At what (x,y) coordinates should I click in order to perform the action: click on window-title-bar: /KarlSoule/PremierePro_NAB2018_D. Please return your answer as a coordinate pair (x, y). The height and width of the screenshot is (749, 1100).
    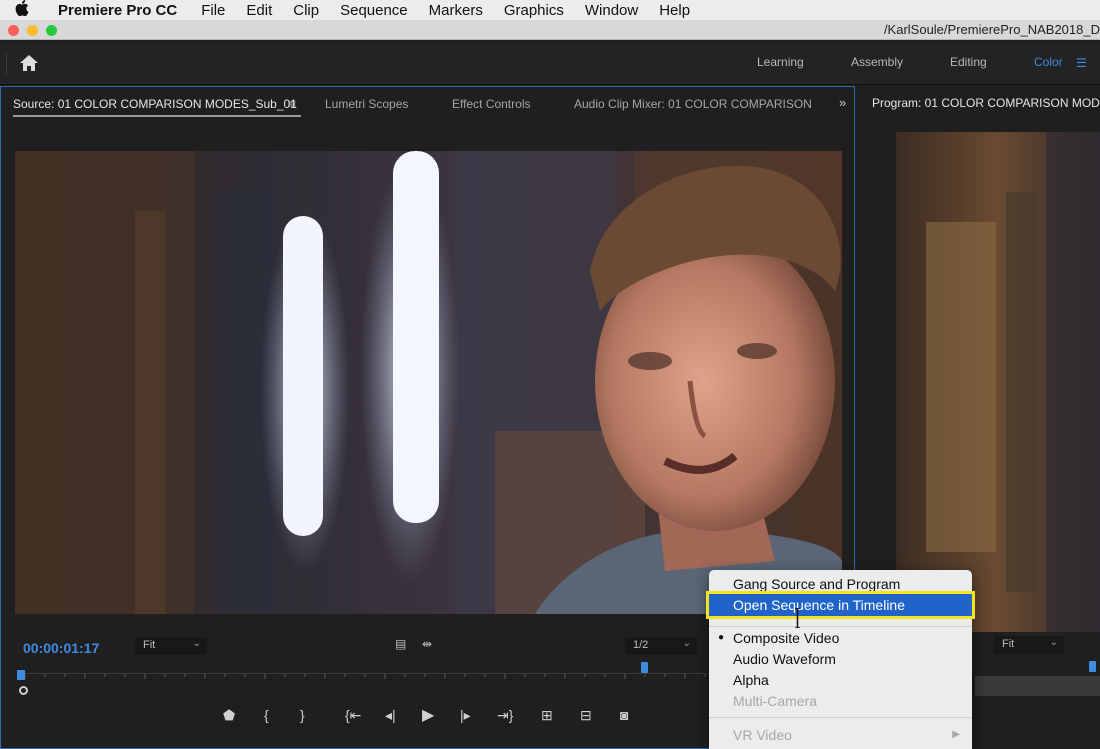
    Looking at the image, I should click on (550, 30).